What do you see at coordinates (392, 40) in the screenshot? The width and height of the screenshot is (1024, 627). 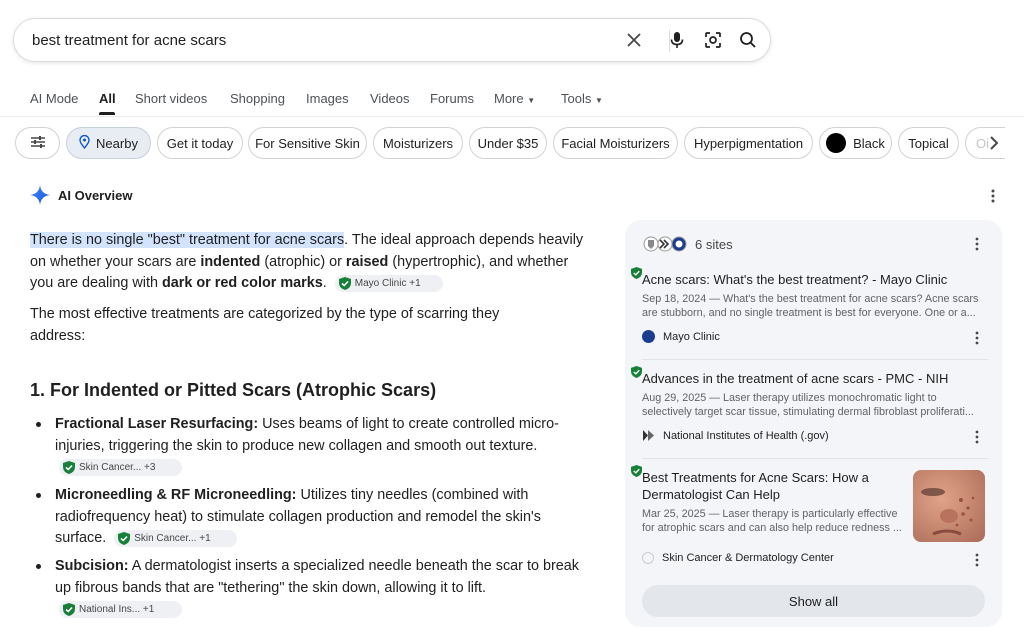 I see `search-bar: best treatment for acne scars` at bounding box center [392, 40].